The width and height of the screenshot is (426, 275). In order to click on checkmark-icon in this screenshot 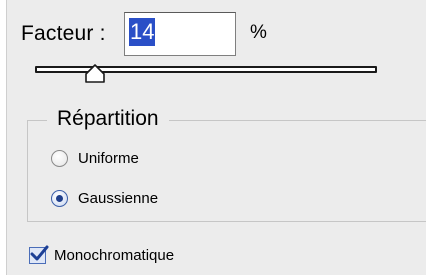, I will do `click(39, 252)`.